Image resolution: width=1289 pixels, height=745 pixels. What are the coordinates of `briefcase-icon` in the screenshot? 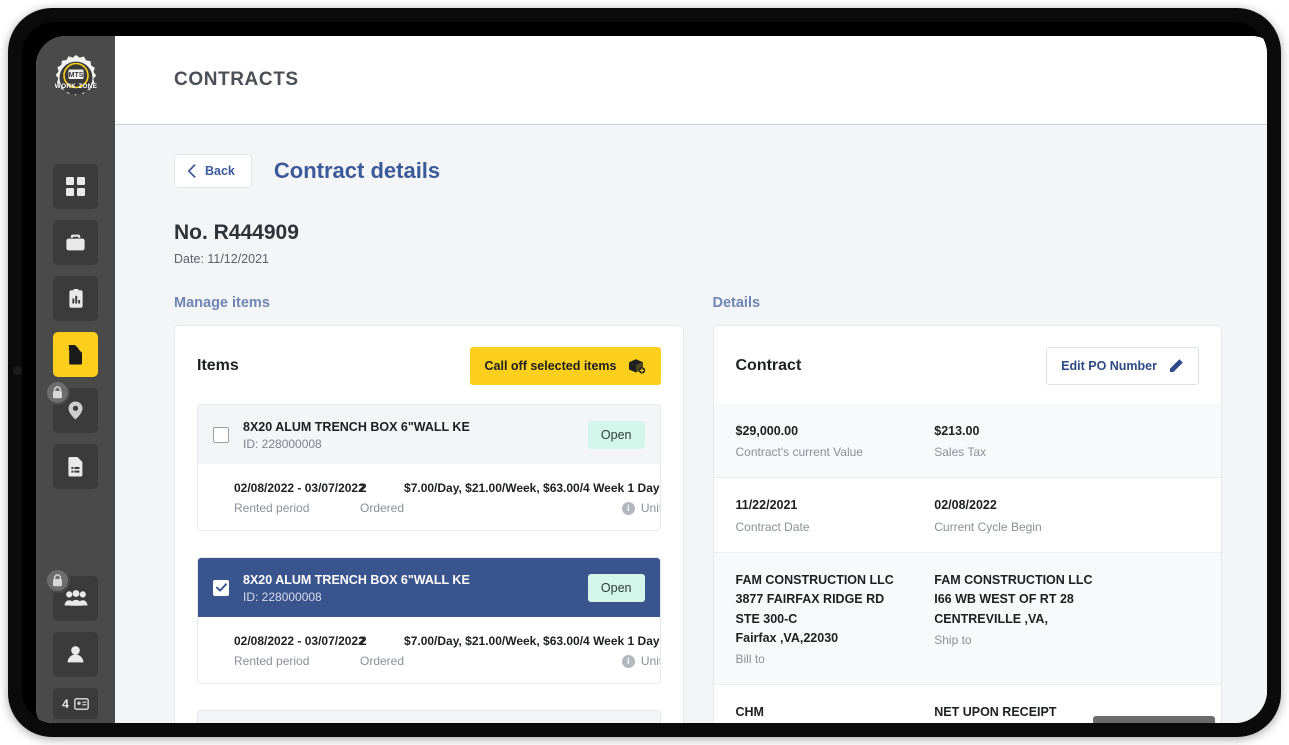 It's located at (75, 242).